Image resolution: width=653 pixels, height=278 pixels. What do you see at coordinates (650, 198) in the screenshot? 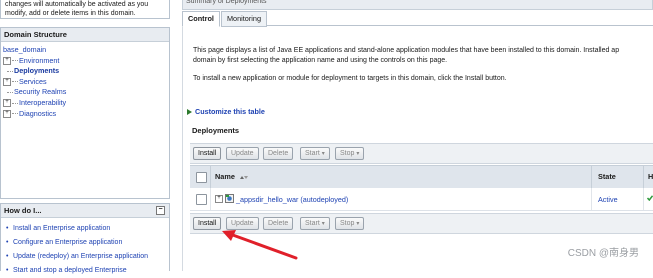
I see `health-ok-icon` at bounding box center [650, 198].